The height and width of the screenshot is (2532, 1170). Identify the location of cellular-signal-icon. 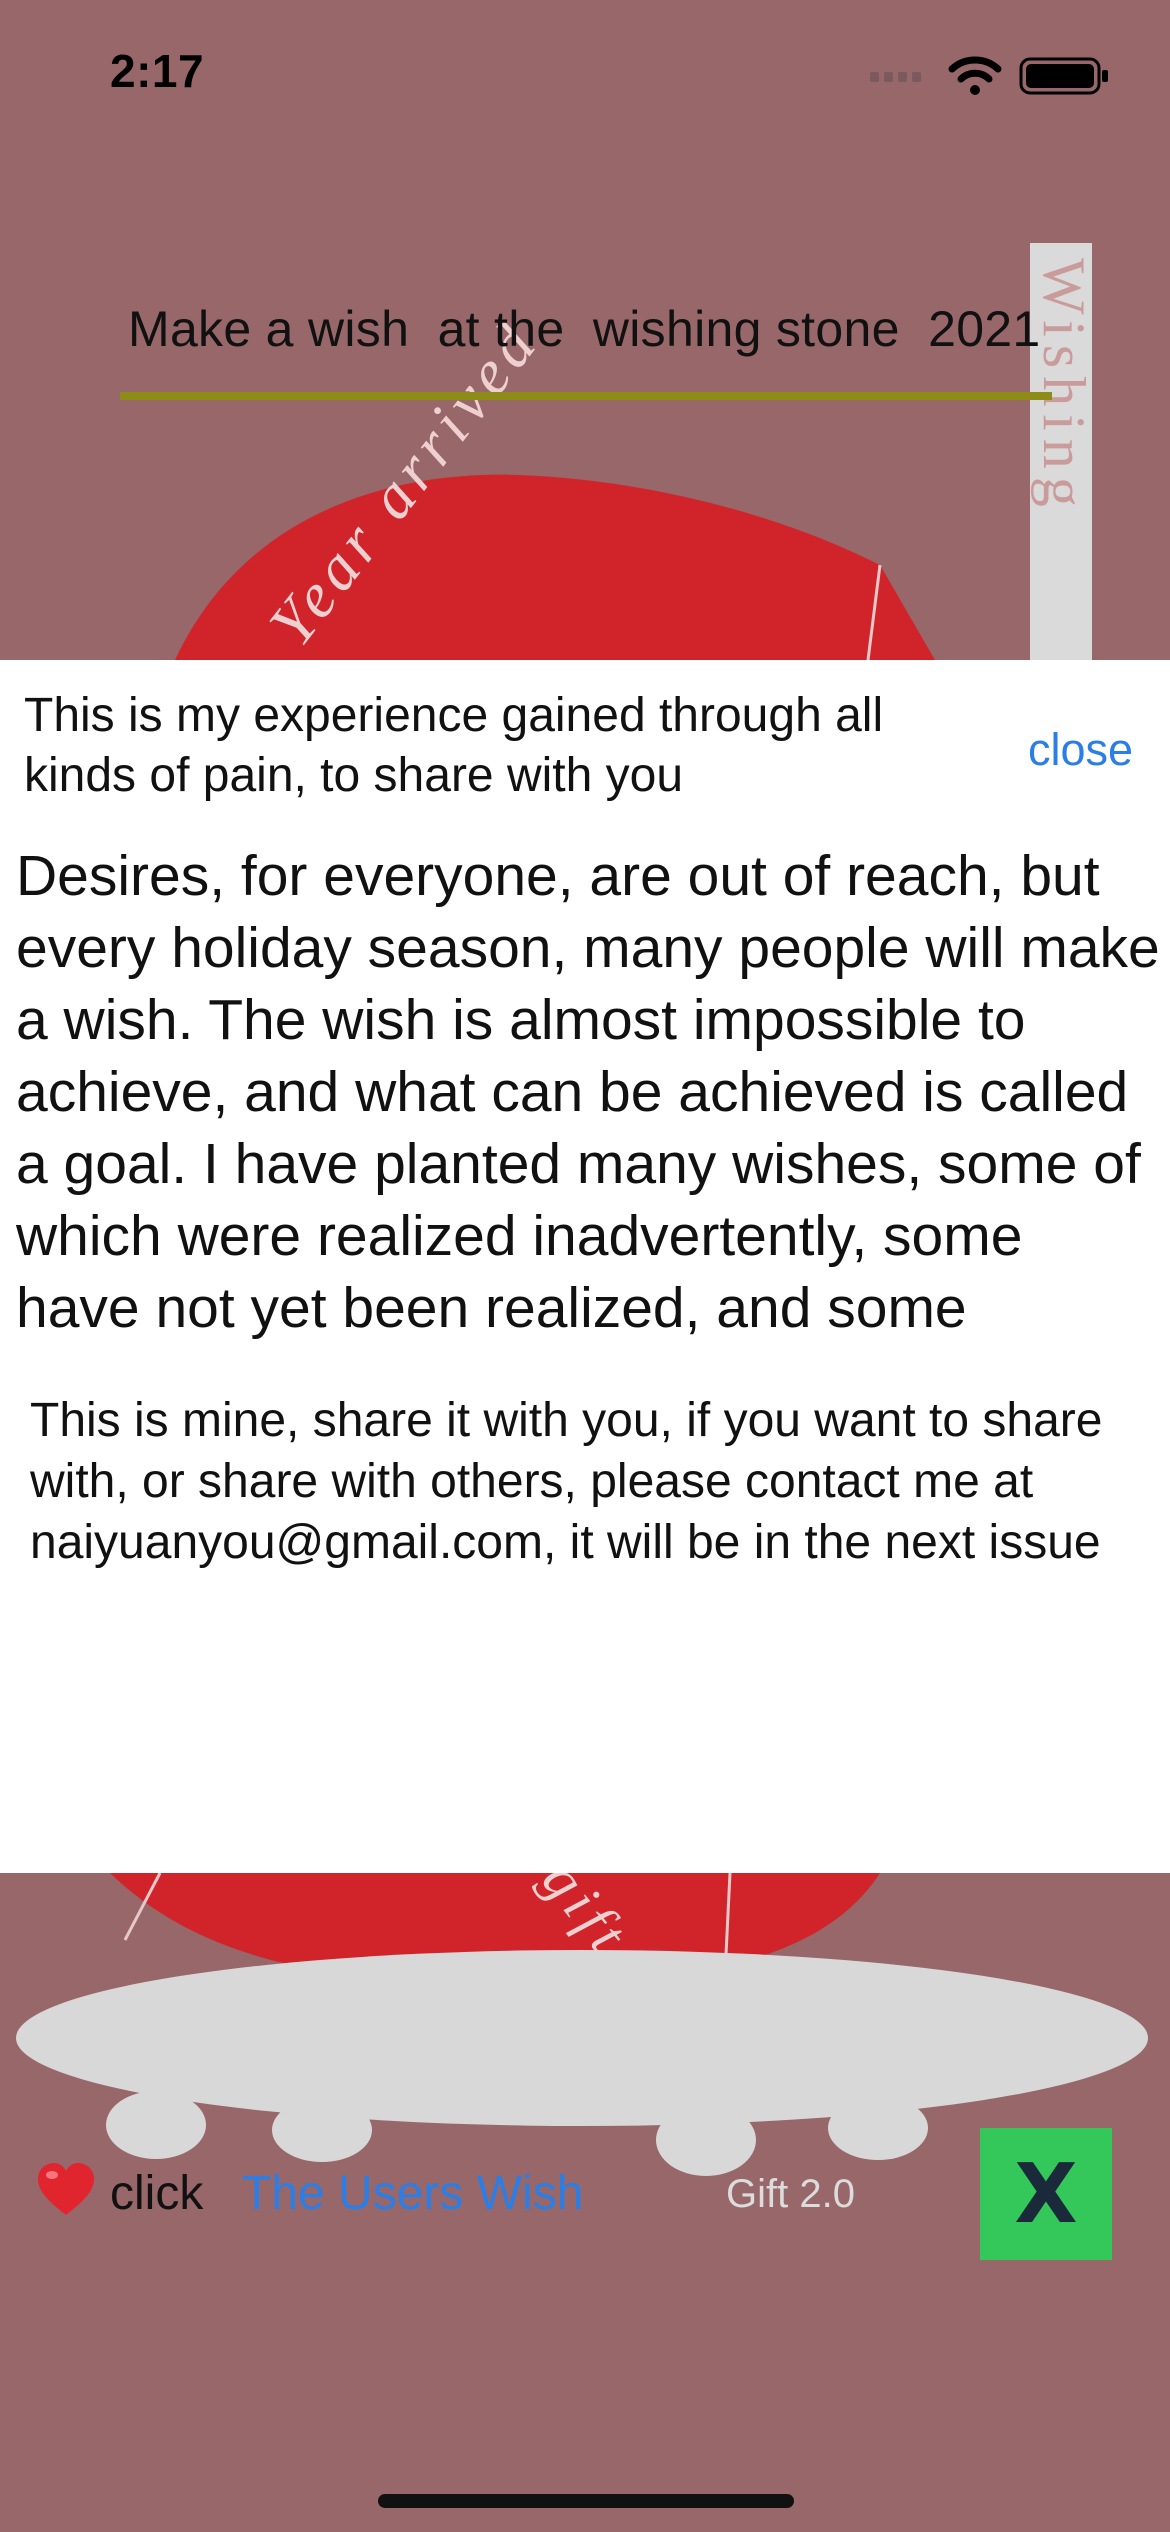
(895, 77).